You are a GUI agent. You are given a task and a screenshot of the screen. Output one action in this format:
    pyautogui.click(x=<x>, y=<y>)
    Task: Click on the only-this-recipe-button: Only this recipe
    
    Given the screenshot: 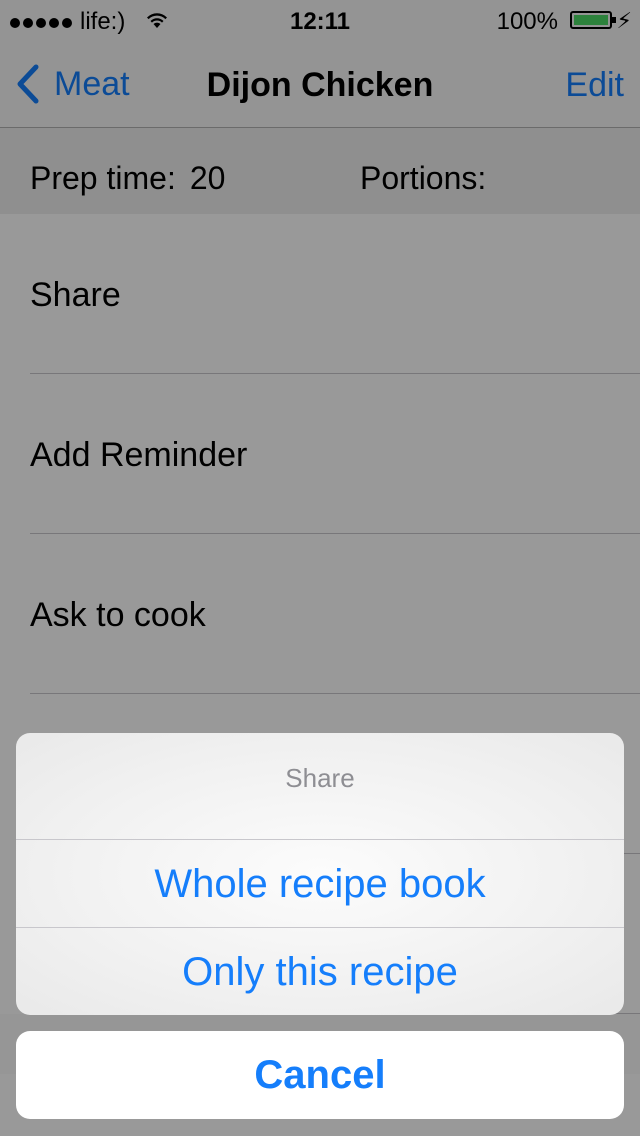 What is the action you would take?
    pyautogui.click(x=320, y=972)
    